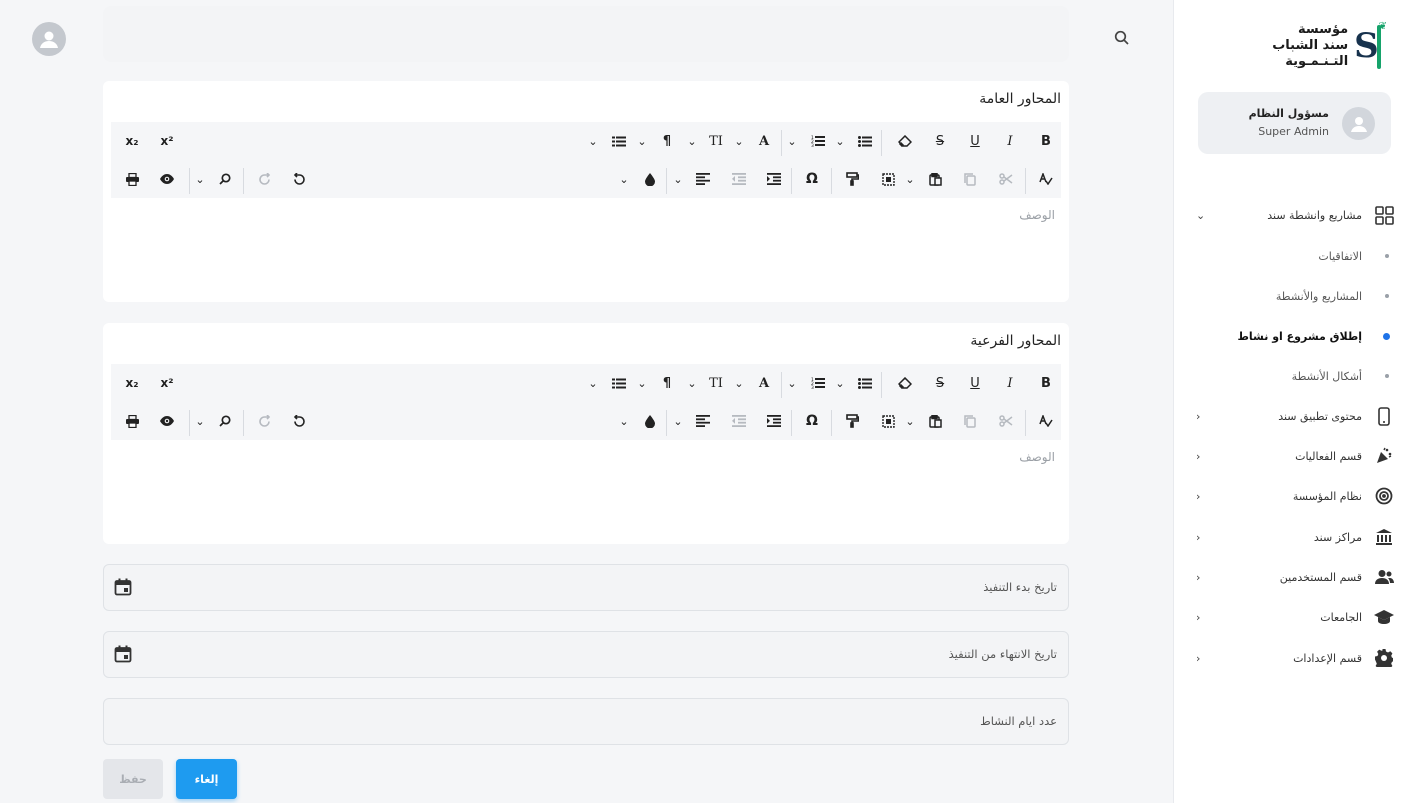  What do you see at coordinates (1290, 336) in the screenshot?
I see `sub-item-launch-project: إطلاق مشروع او نشاط` at bounding box center [1290, 336].